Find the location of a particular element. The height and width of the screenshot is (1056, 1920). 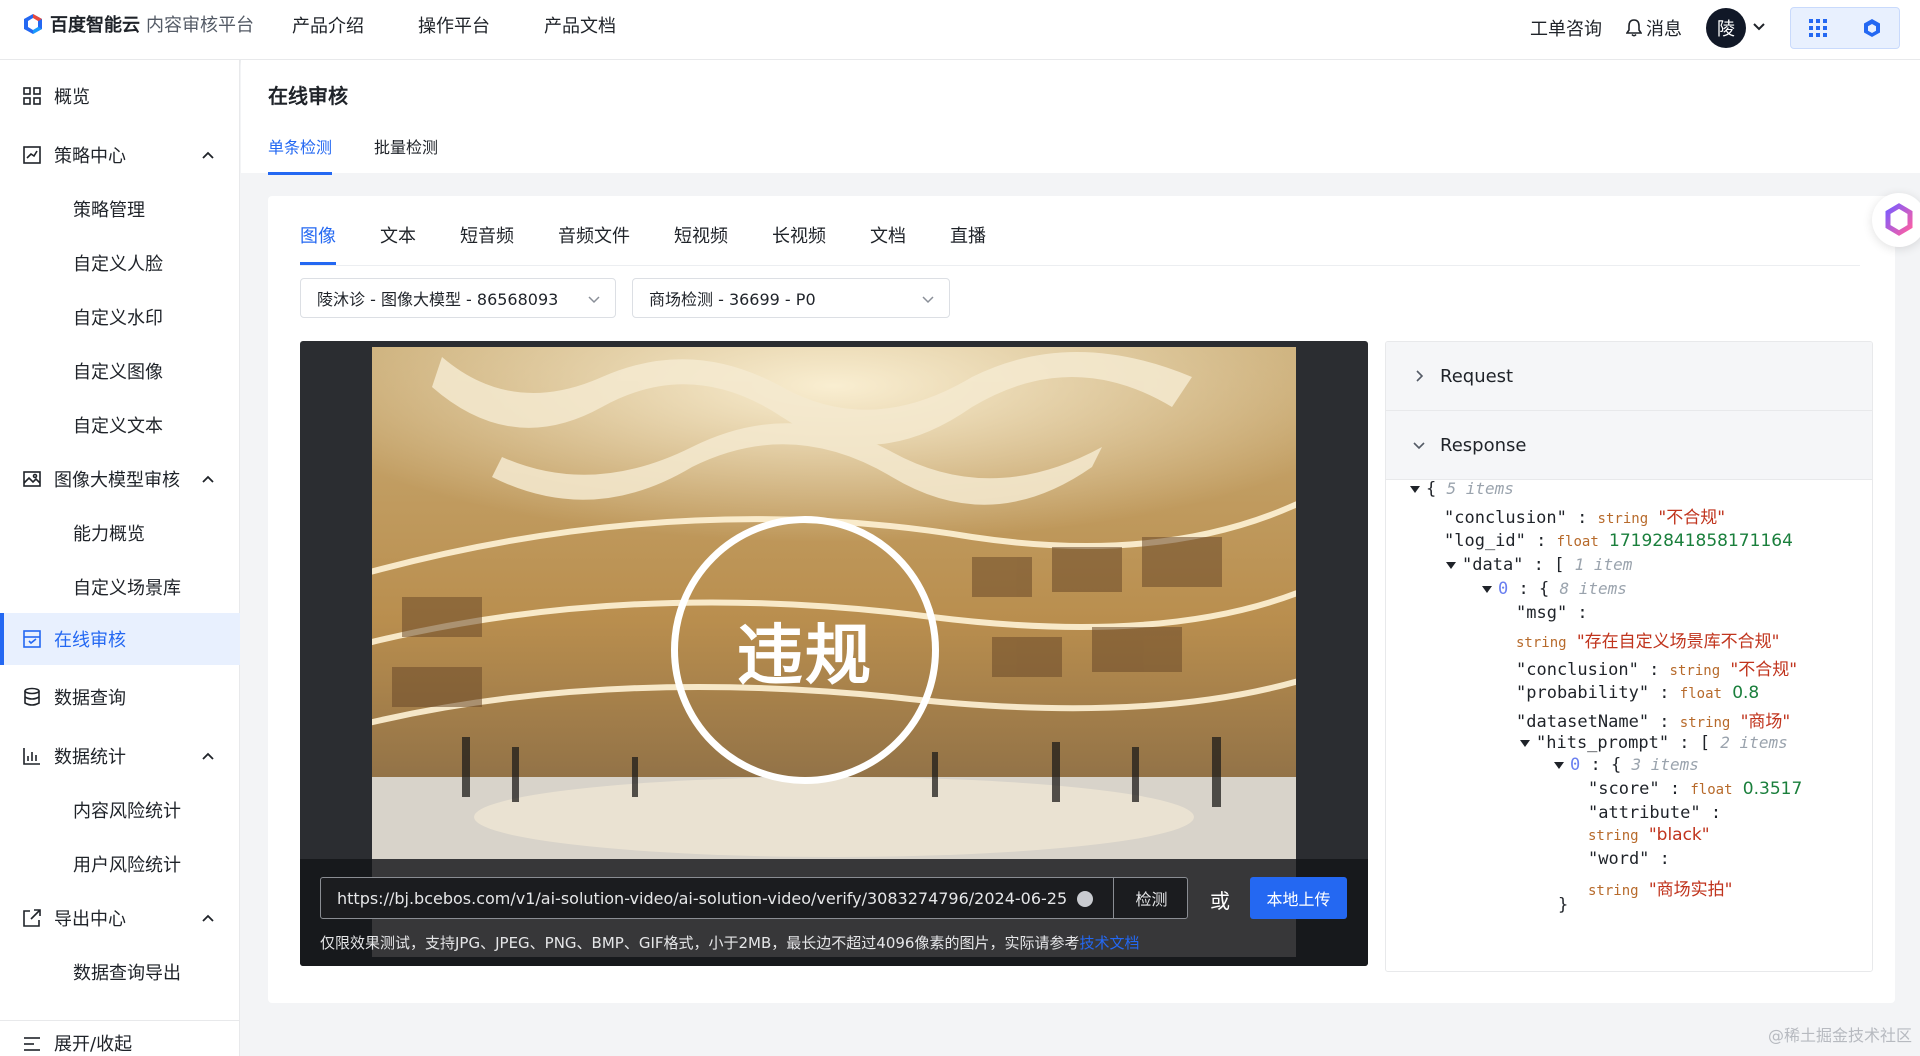

tab-short-audio: 短音频 is located at coordinates (487, 243).